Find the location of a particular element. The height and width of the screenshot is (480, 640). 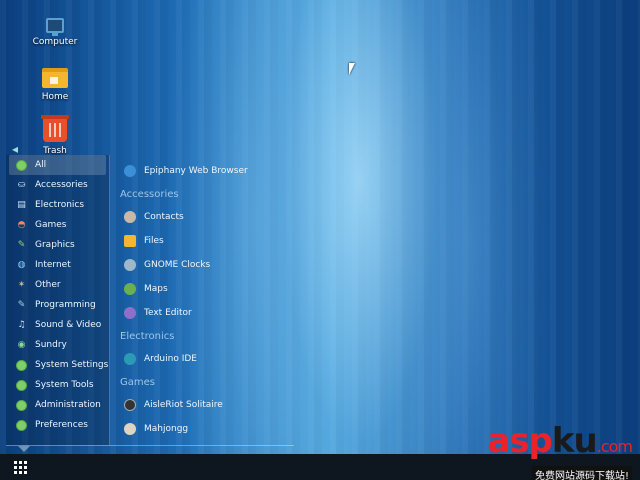

app-item-mahjongg: Mahjongg is located at coordinates (205, 429).